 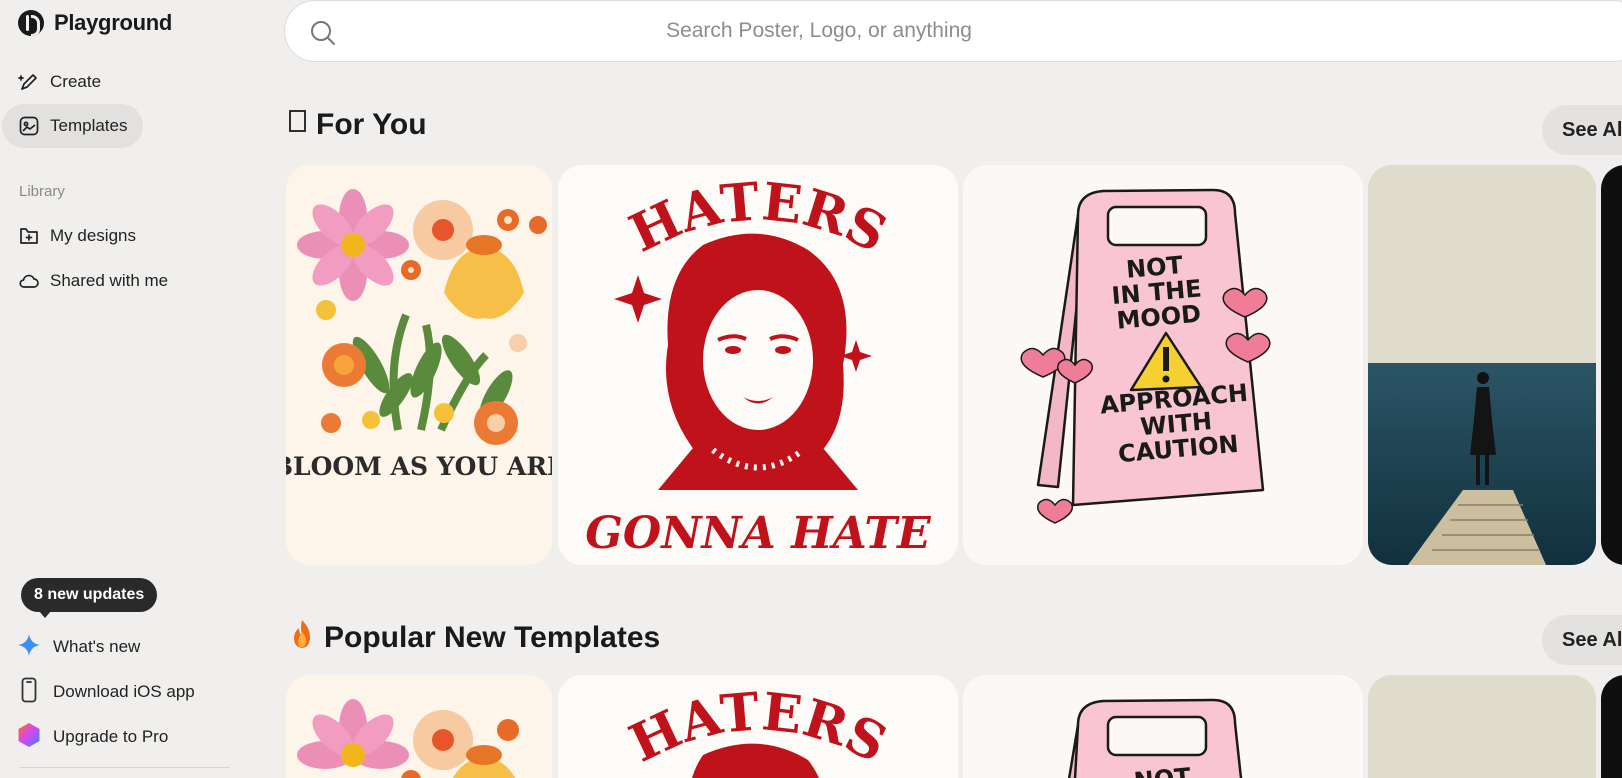 What do you see at coordinates (408, 738) in the screenshot?
I see `bloom-artwork` at bounding box center [408, 738].